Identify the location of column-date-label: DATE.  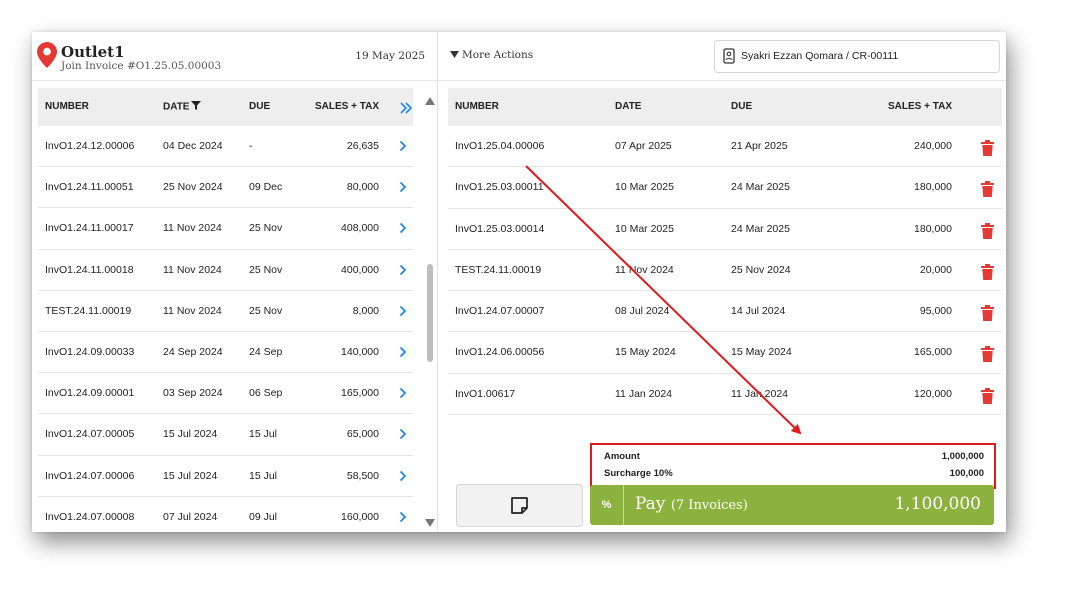
(176, 107).